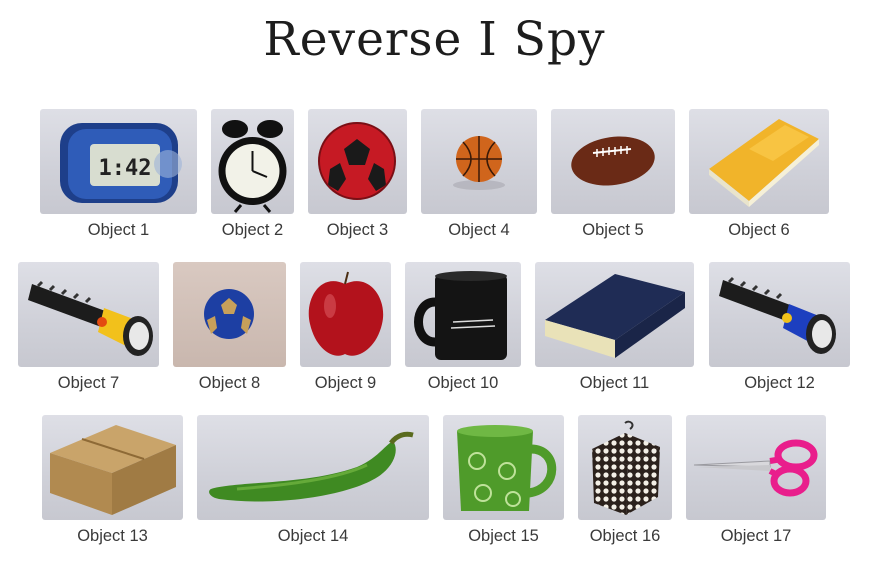  I want to click on object-card-13: Object 13, so click(112, 482).